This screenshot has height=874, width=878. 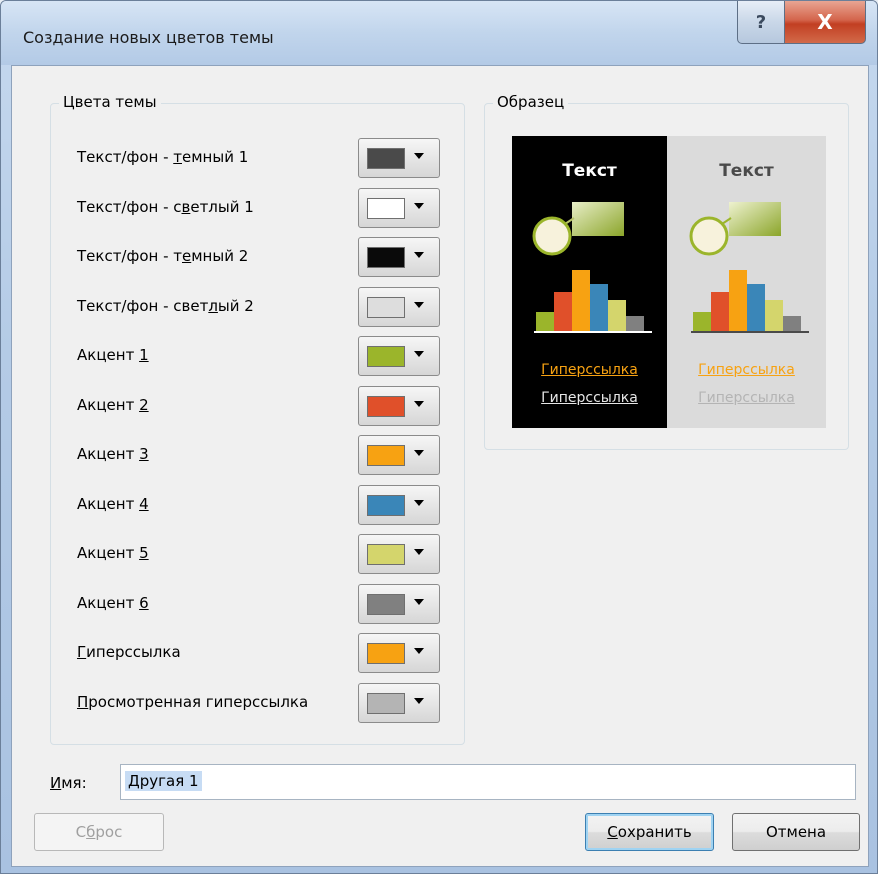 I want to click on sample-dark-panel: Текст Гиперссылка Гиперссылка, so click(x=589, y=282).